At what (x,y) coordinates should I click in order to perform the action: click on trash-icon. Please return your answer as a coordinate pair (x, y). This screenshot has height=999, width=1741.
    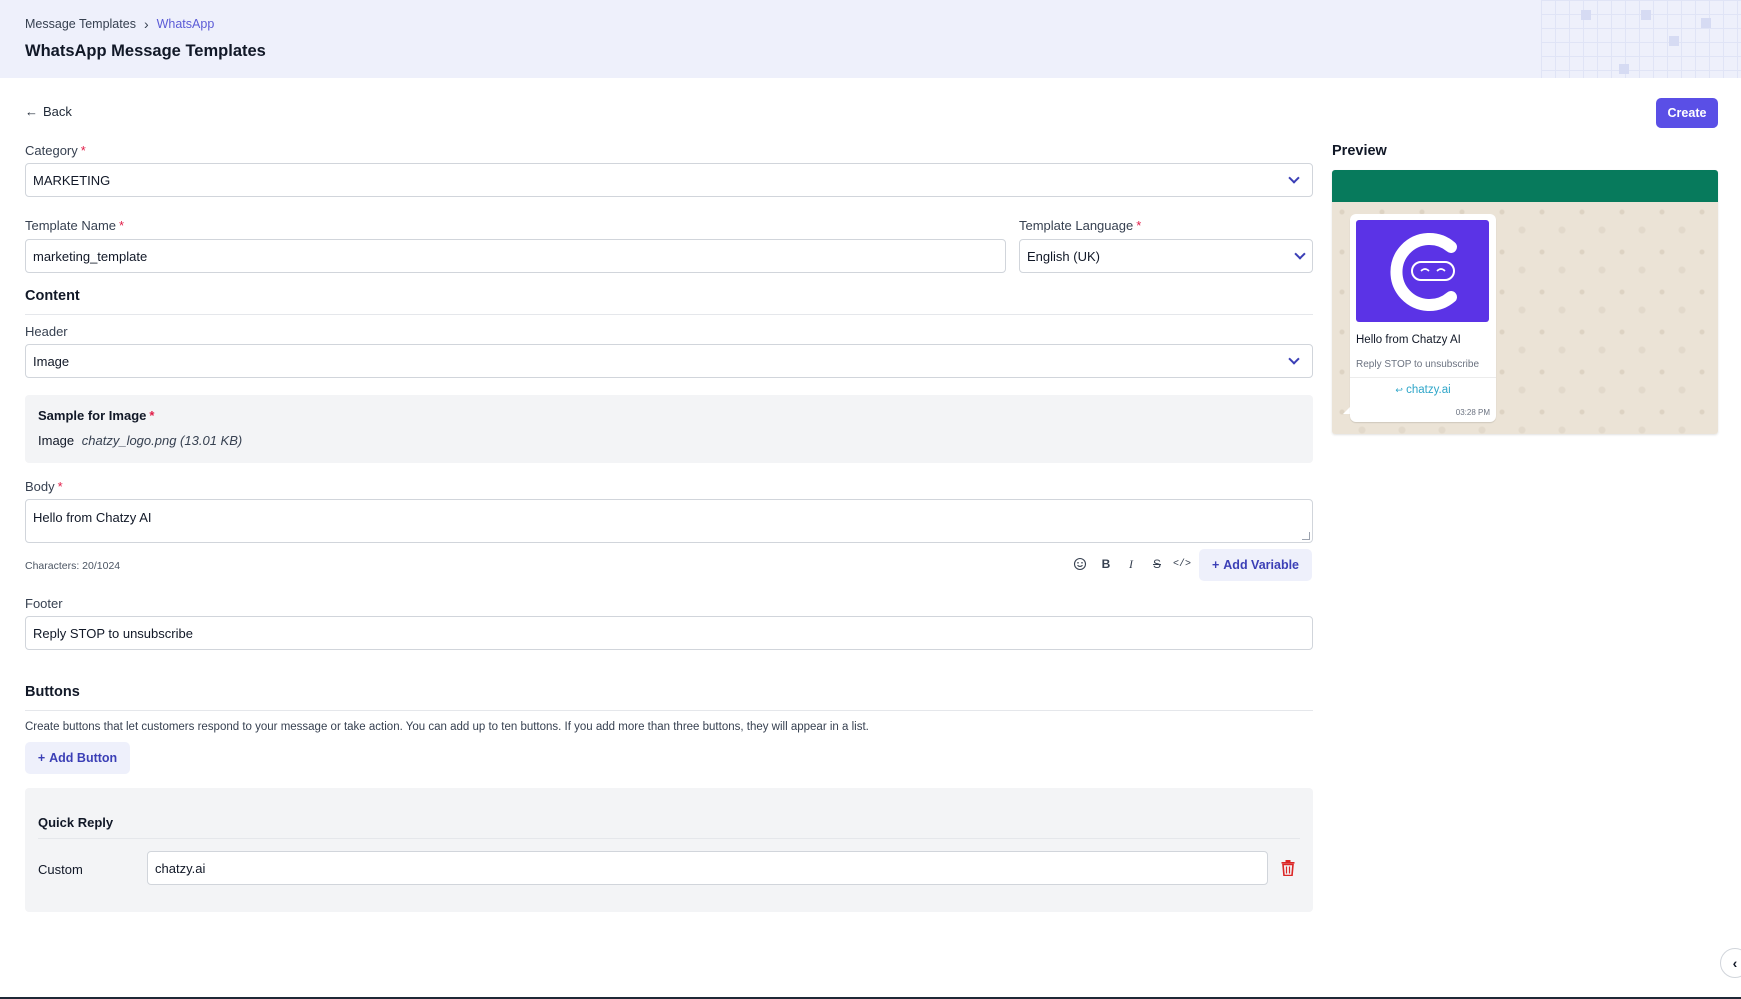
    Looking at the image, I should click on (1288, 868).